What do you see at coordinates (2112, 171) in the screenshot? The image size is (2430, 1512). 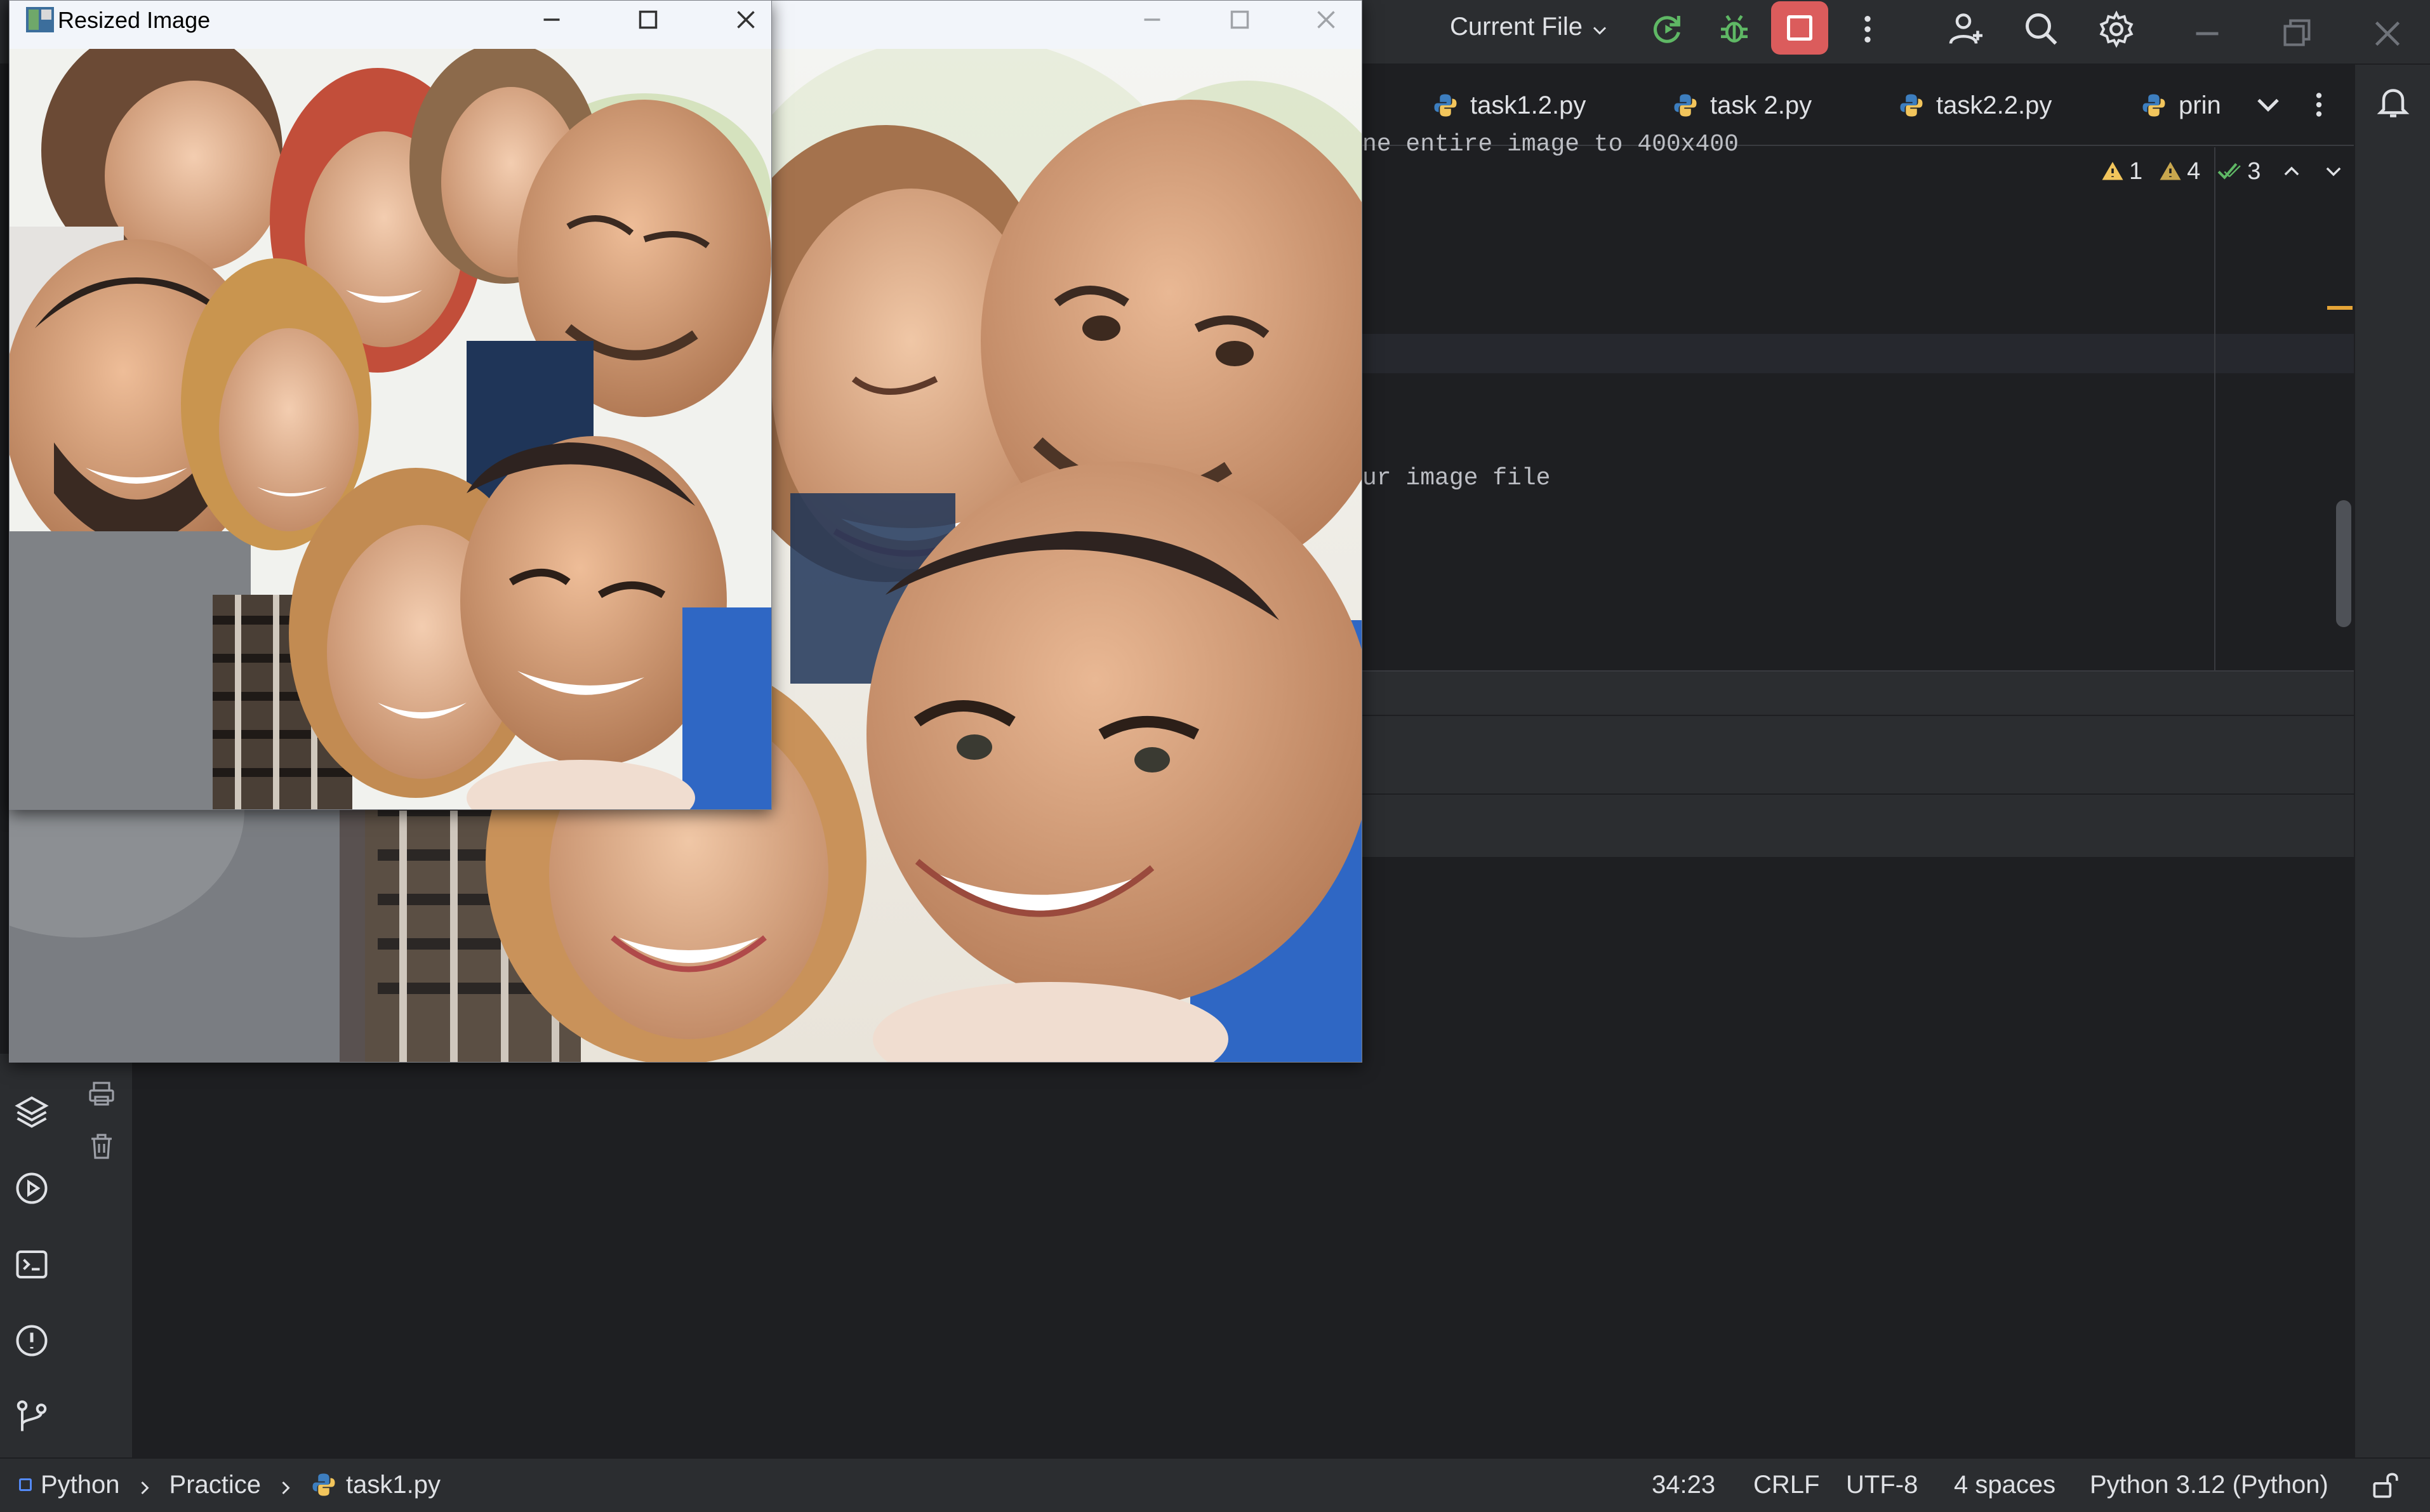 I see `warning-icon` at bounding box center [2112, 171].